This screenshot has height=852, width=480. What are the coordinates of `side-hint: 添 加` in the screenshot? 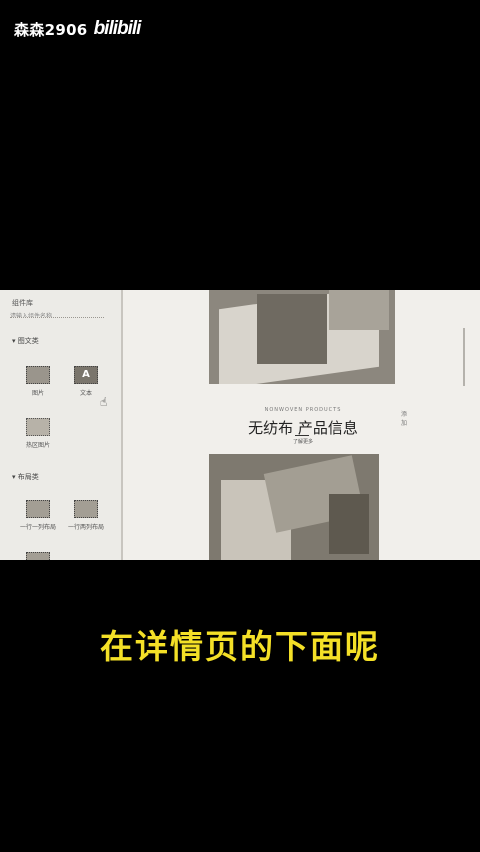 It's located at (404, 419).